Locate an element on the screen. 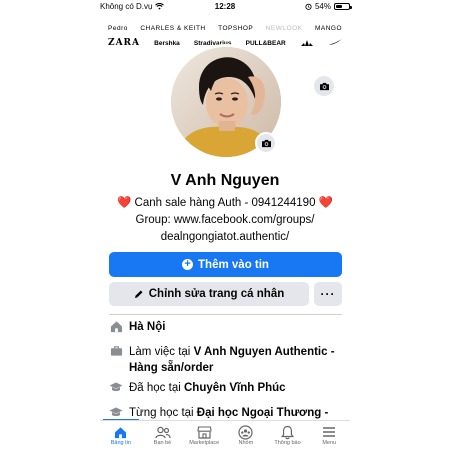 Image resolution: width=450 pixels, height=450 pixels. more-dots-icon: ··· is located at coordinates (328, 294).